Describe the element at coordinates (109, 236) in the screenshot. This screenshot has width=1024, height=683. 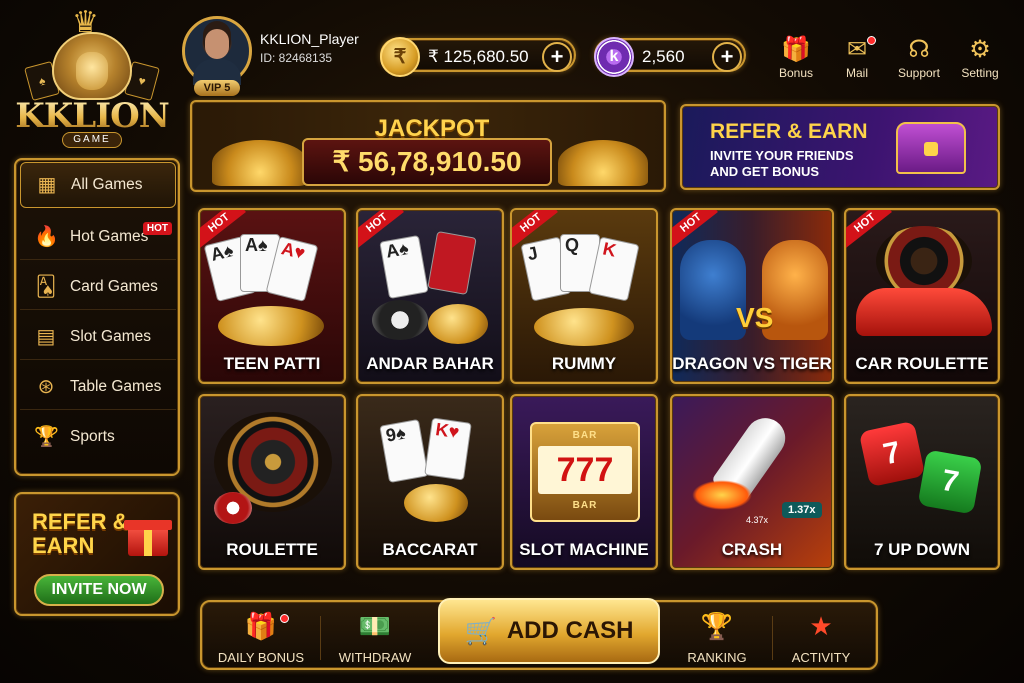
I see `sidebar-item-label: Hot Games` at that location.